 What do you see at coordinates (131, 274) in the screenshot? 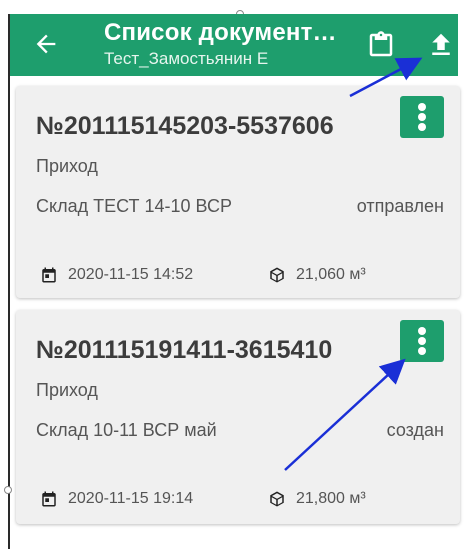
I see `date-text: 2020-11-15 14:52` at bounding box center [131, 274].